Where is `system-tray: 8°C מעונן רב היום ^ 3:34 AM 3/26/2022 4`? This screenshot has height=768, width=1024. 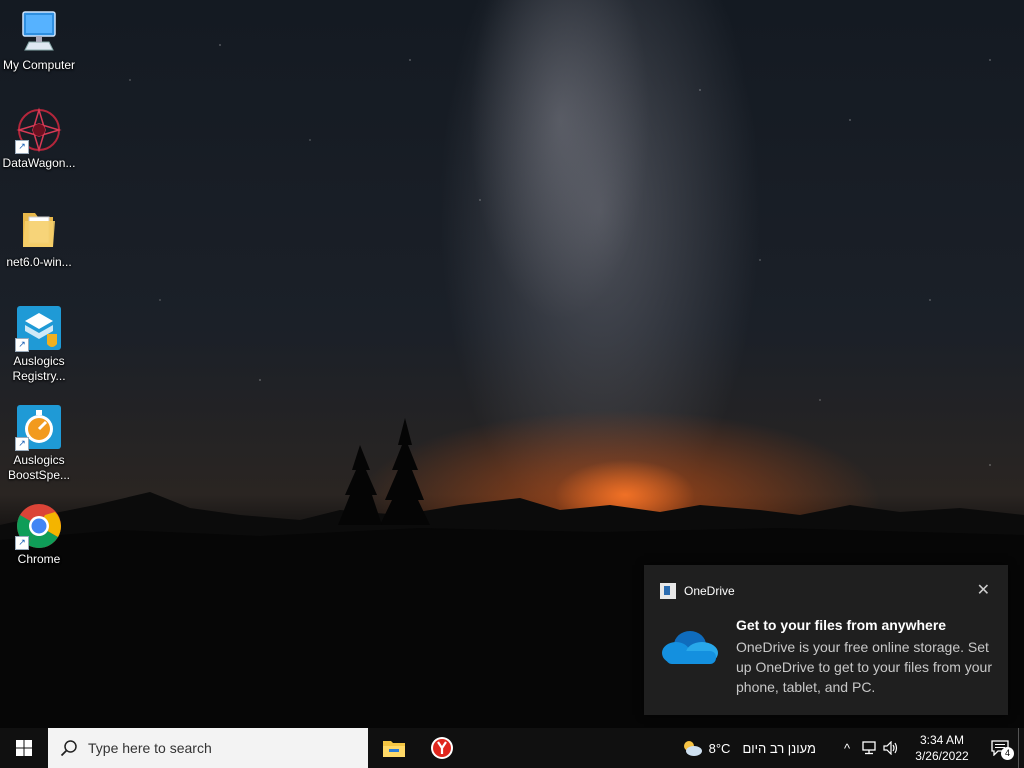
system-tray: 8°C מעונן רב היום ^ 3:34 AM 3/26/2022 4 is located at coordinates (852, 748).